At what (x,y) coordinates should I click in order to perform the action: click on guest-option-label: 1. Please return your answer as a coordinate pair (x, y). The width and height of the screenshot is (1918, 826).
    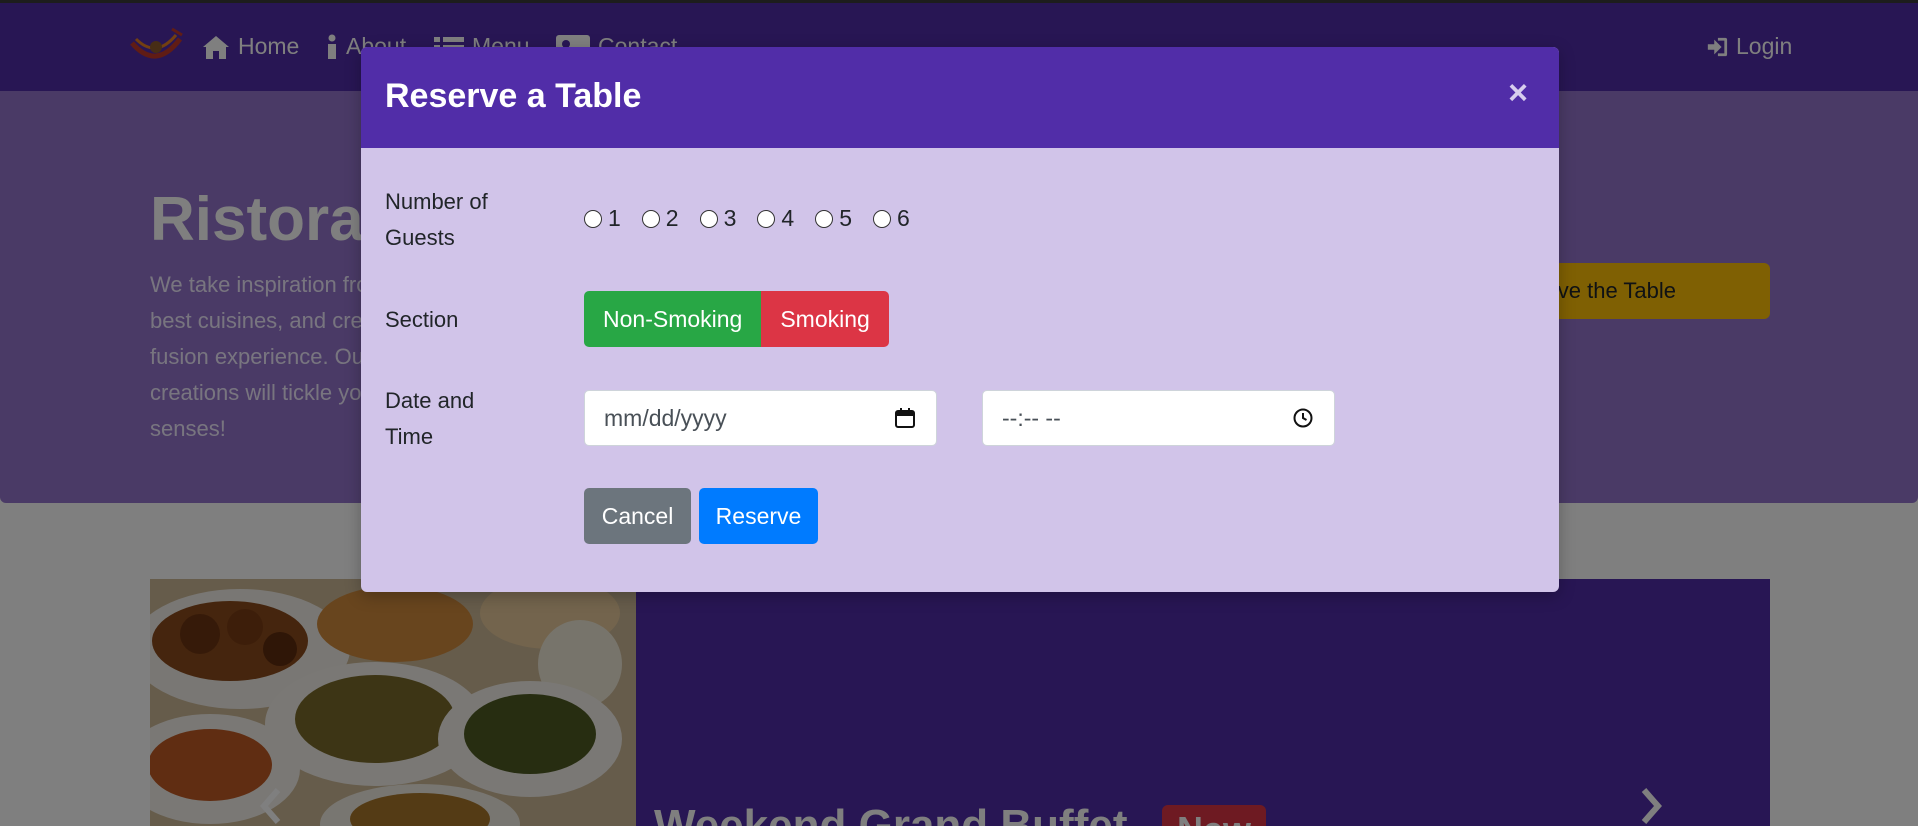
    Looking at the image, I should click on (614, 218).